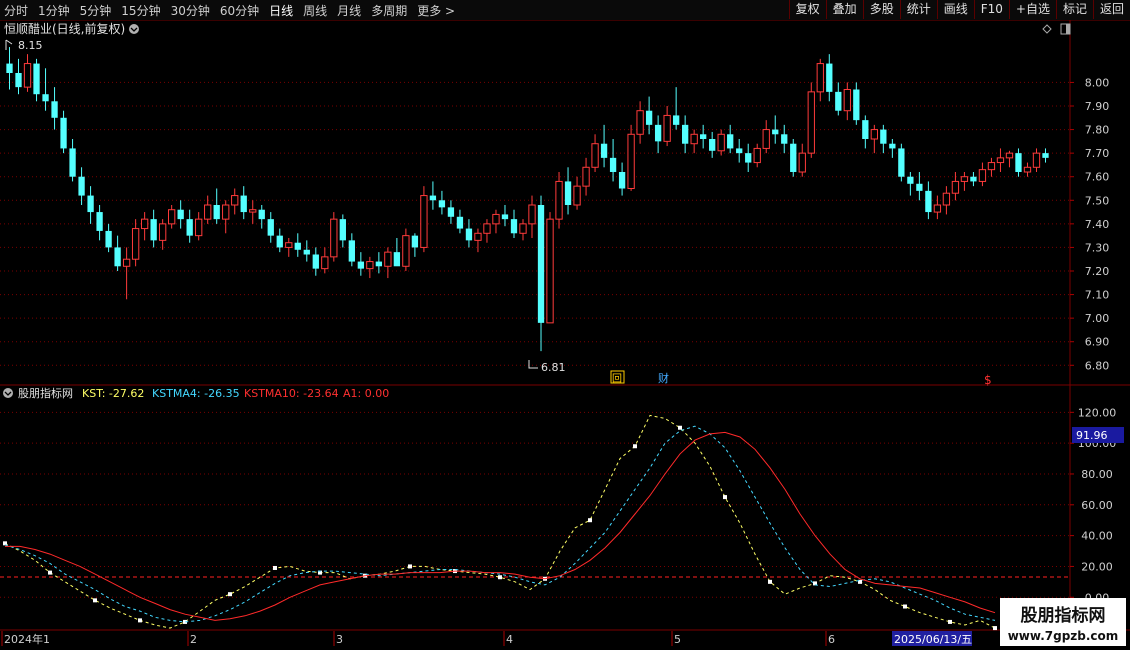 Image resolution: width=1130 pixels, height=650 pixels. Describe the element at coordinates (1097, 505) in the screenshot. I see `indicator-axis-label: 60.00` at that location.